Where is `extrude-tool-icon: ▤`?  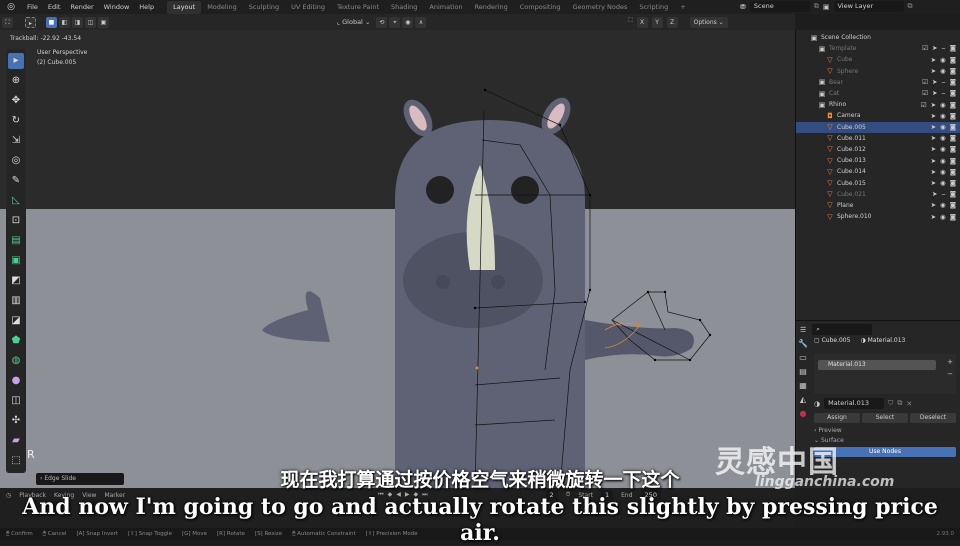 extrude-tool-icon: ▤ is located at coordinates (16, 241).